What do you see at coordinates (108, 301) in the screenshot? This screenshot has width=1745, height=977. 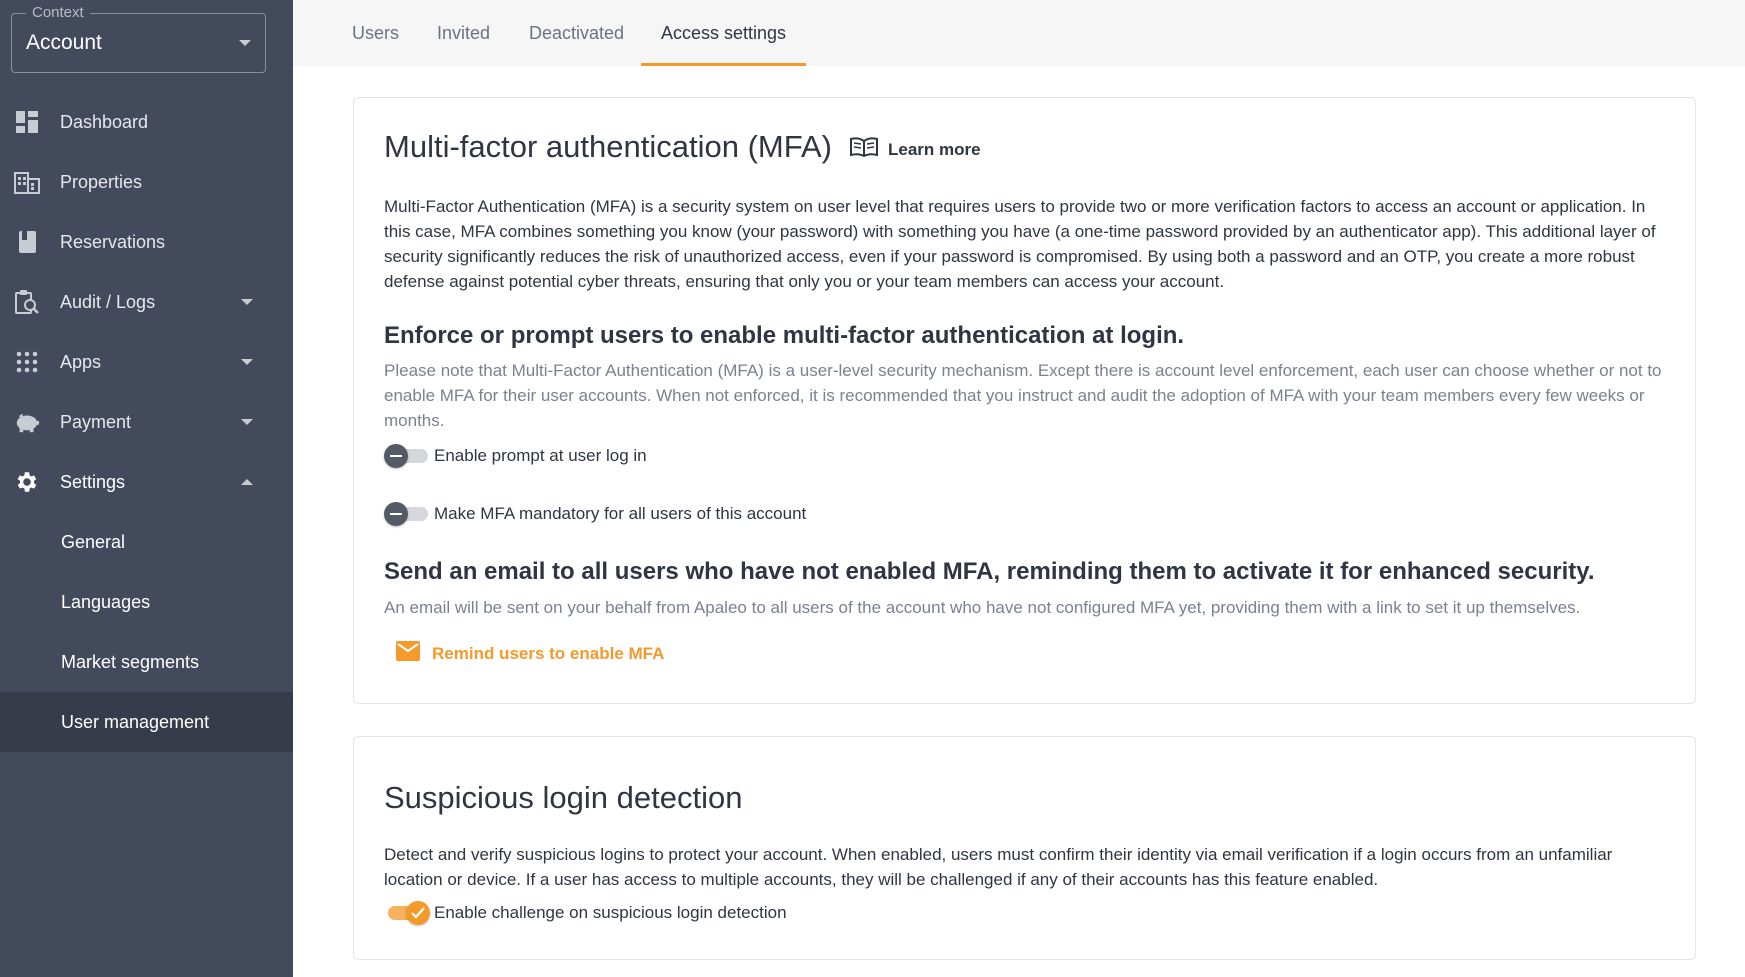 I see `sidebar-item-label: Audit / Logs` at bounding box center [108, 301].